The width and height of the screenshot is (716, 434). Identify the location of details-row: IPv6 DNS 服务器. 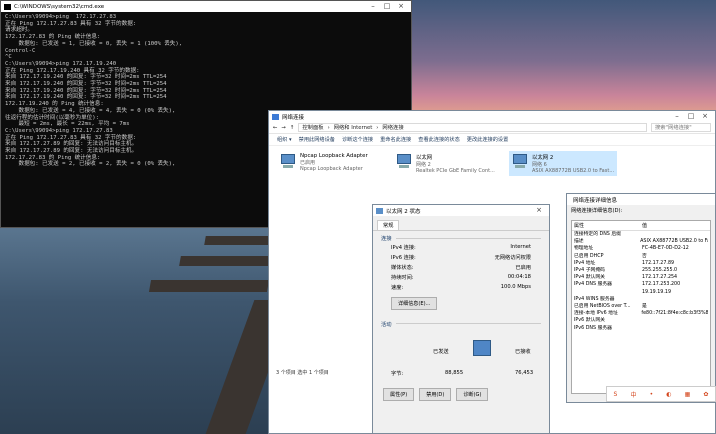
(641, 328).